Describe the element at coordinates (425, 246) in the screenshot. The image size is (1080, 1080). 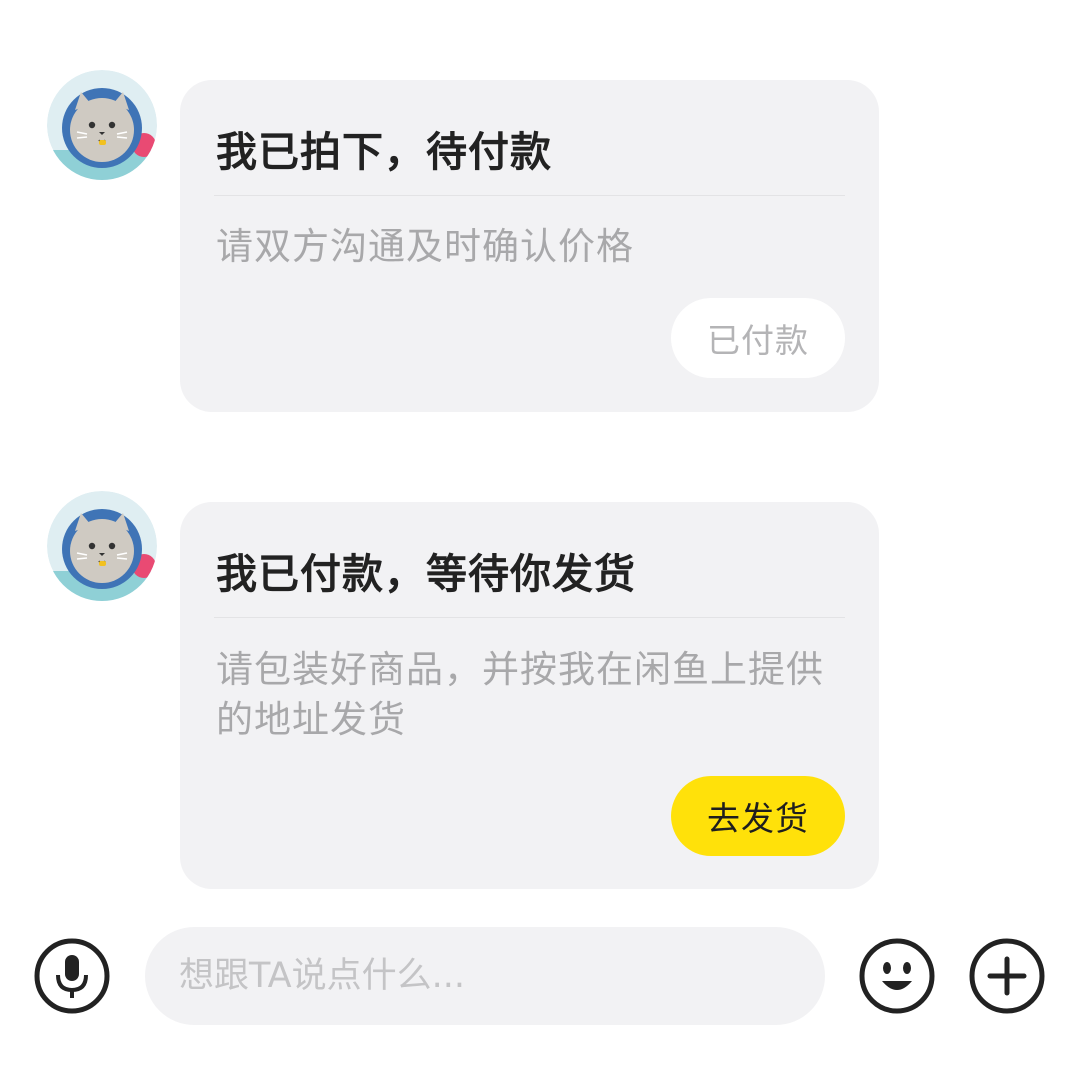
I see `message-description: 请双方沟通及时确认价格` at that location.